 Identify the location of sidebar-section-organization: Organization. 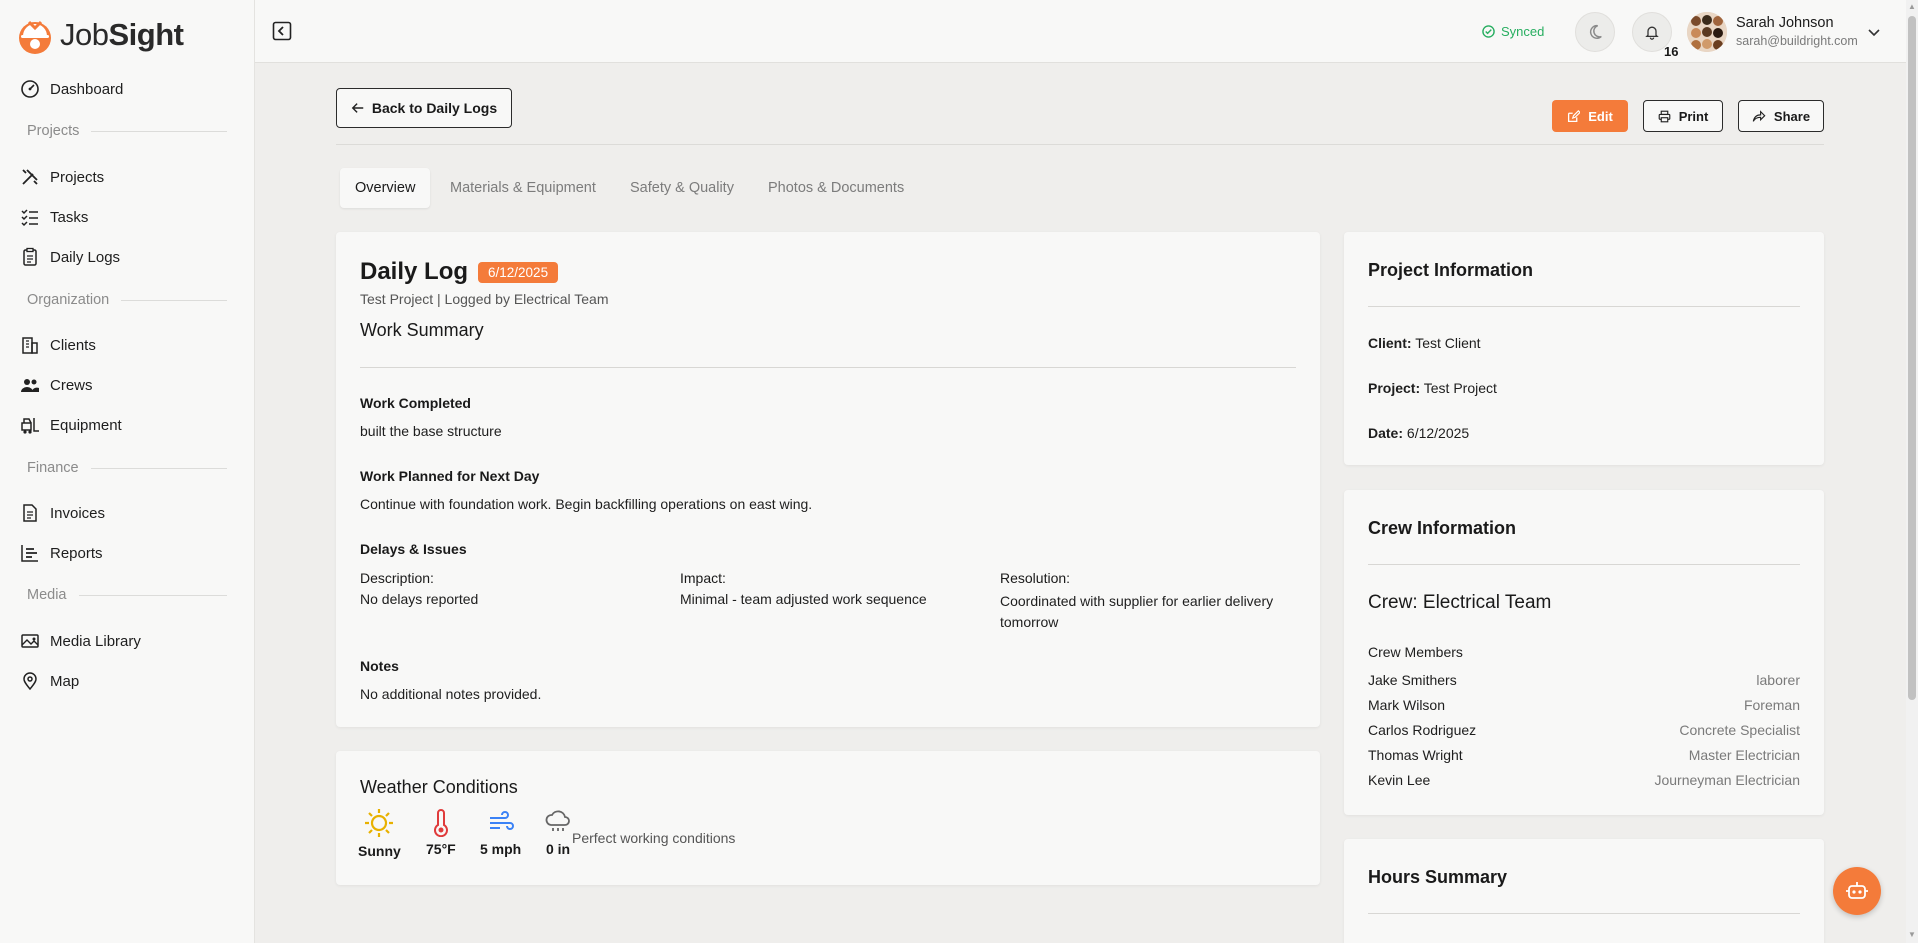
(127, 300).